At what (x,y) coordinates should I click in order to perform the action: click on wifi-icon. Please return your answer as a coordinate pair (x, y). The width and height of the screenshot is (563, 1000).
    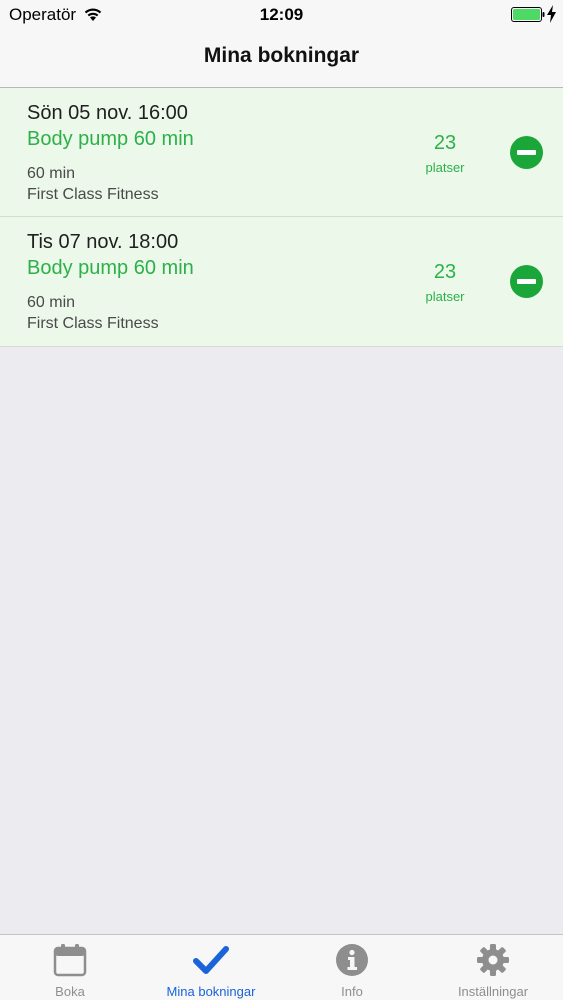
    Looking at the image, I should click on (93, 14).